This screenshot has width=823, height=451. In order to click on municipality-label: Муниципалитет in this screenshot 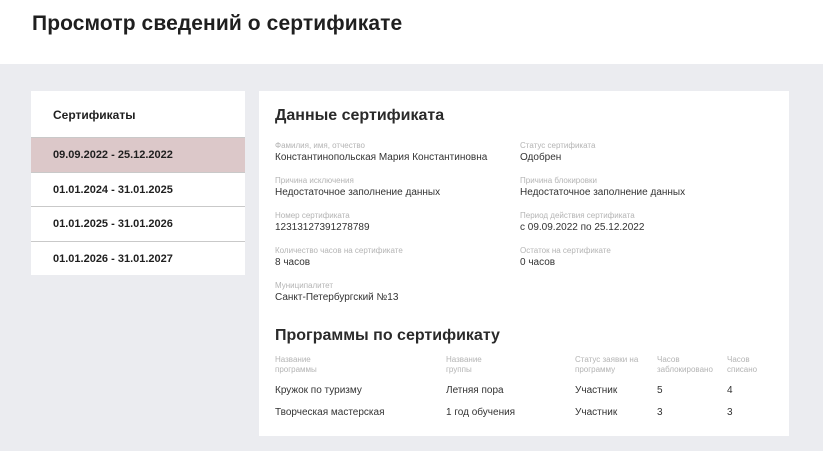, I will do `click(304, 285)`.